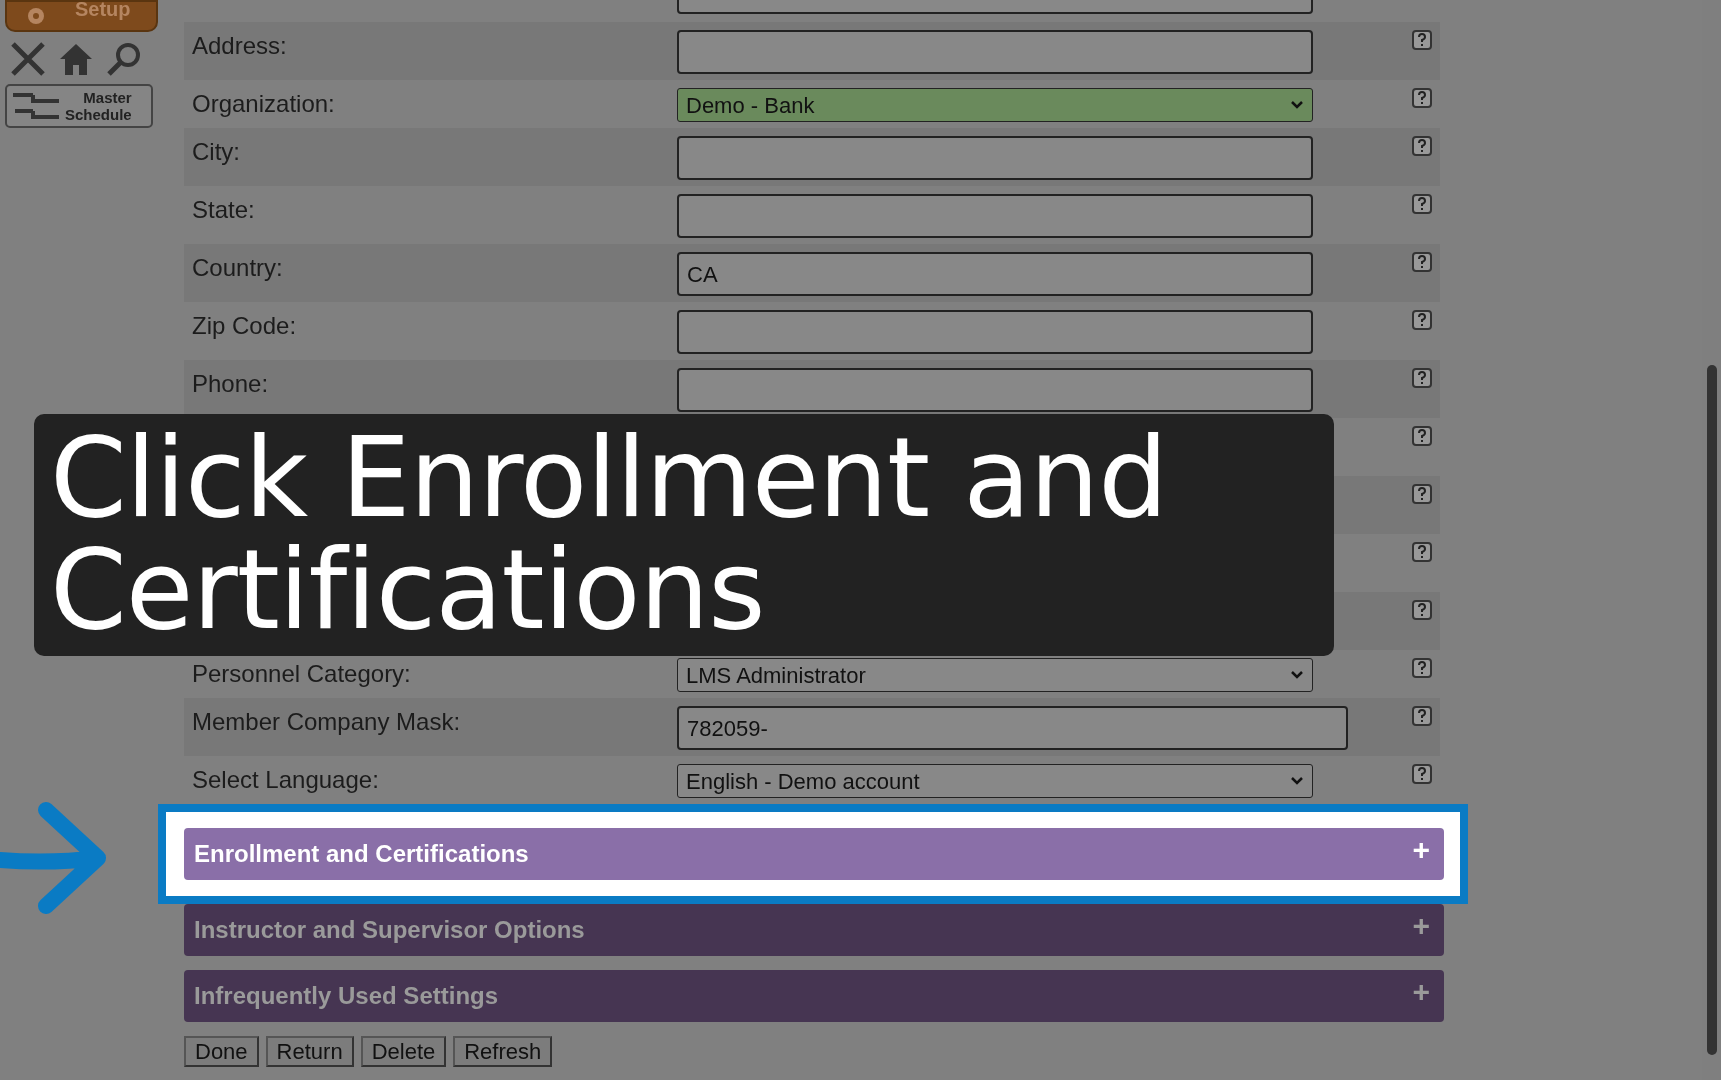  Describe the element at coordinates (216, 152) in the screenshot. I see `field-label: City:` at that location.